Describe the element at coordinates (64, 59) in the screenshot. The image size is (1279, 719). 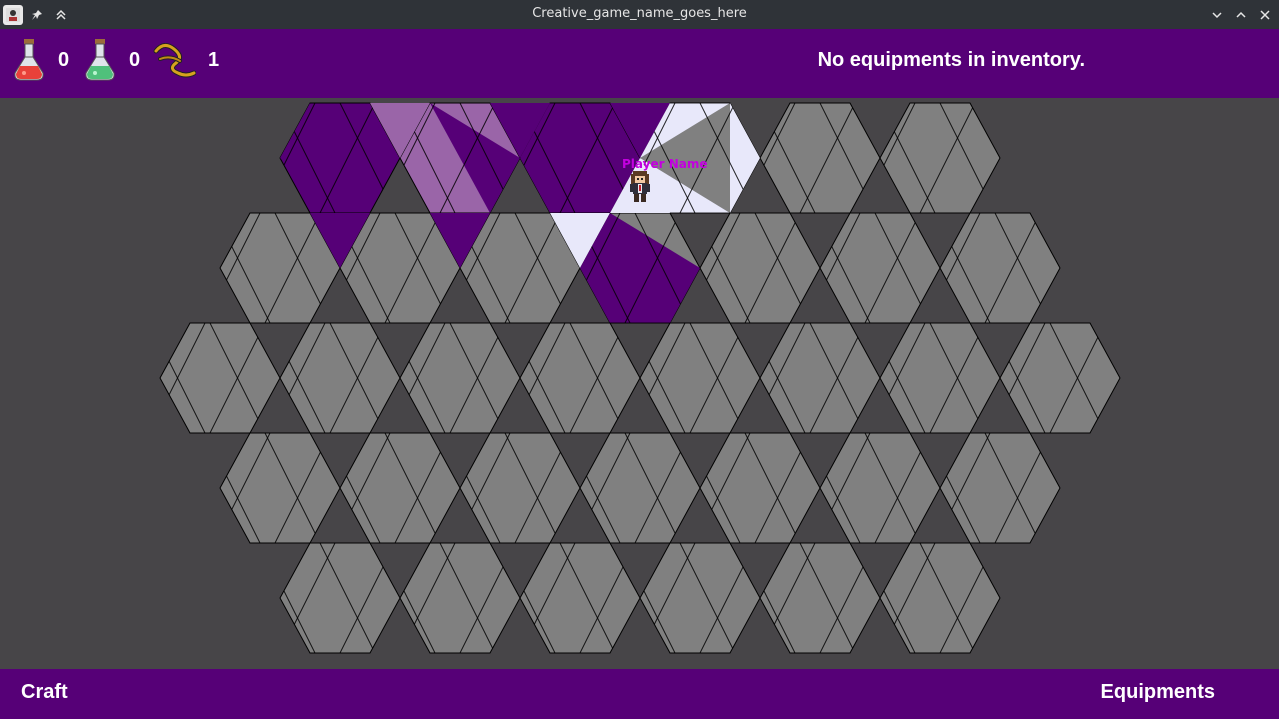
I see `red-potion-count: 0` at that location.